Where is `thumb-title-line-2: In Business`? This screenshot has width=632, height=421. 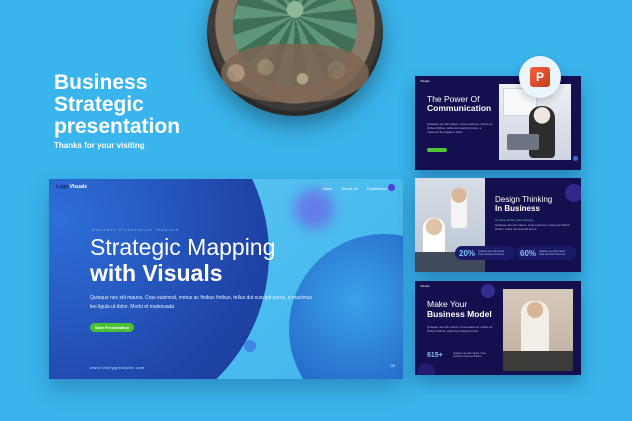 thumb-title-line-2: In Business is located at coordinates (517, 208).